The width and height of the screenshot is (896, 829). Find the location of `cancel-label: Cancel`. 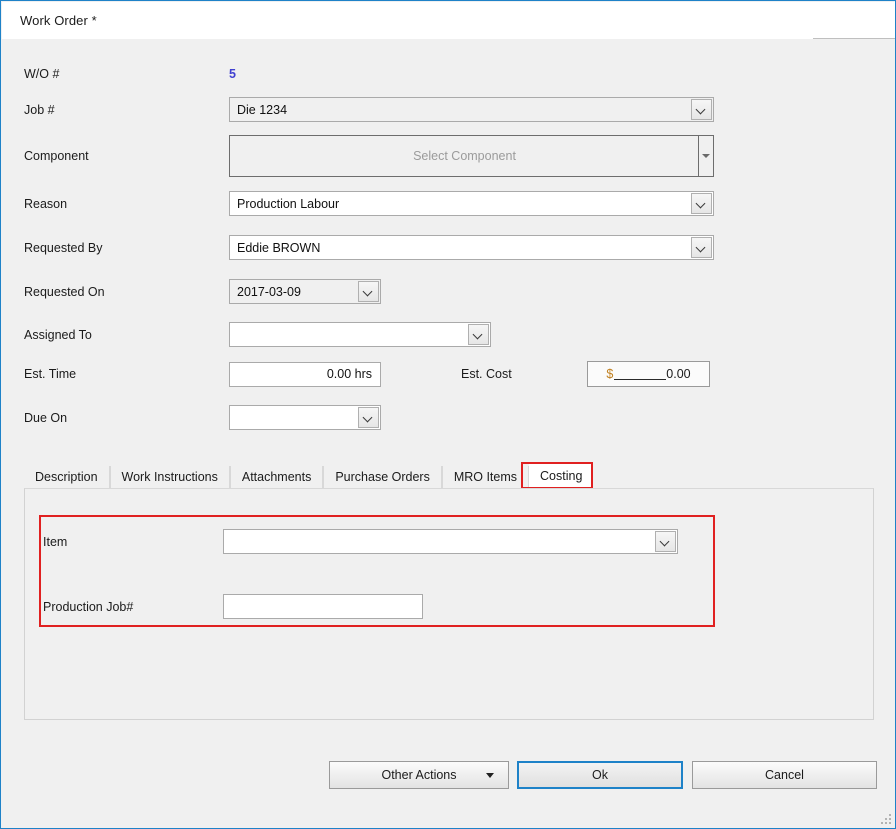

cancel-label: Cancel is located at coordinates (784, 775).